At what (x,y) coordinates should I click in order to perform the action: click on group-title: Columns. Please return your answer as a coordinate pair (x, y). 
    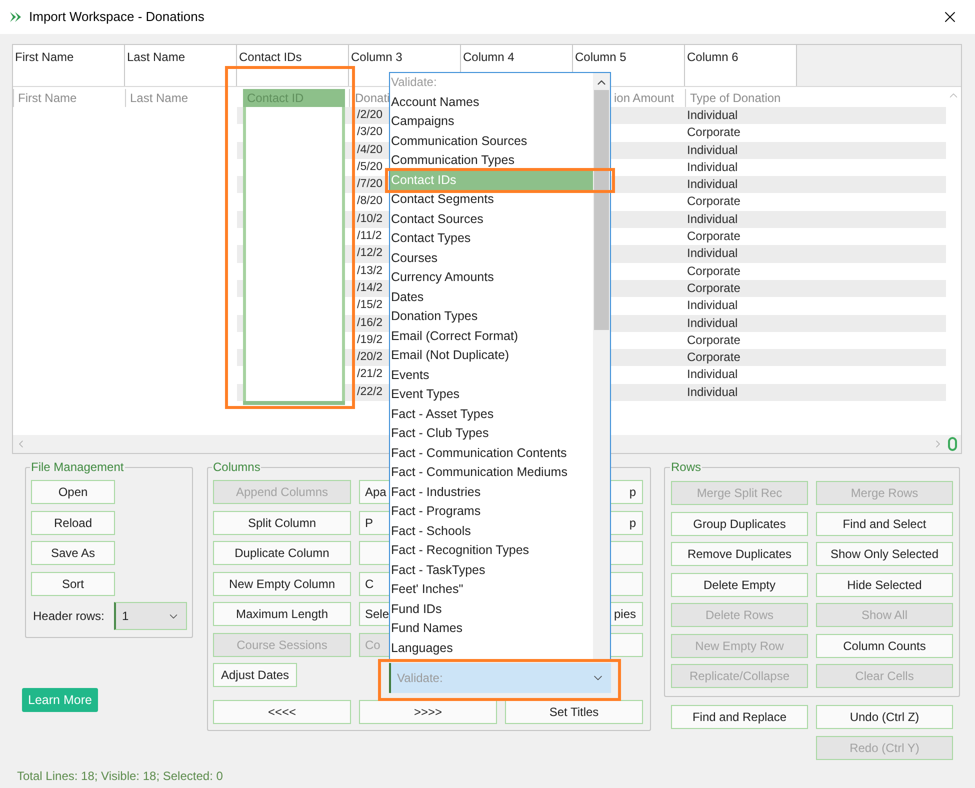
    Looking at the image, I should click on (237, 467).